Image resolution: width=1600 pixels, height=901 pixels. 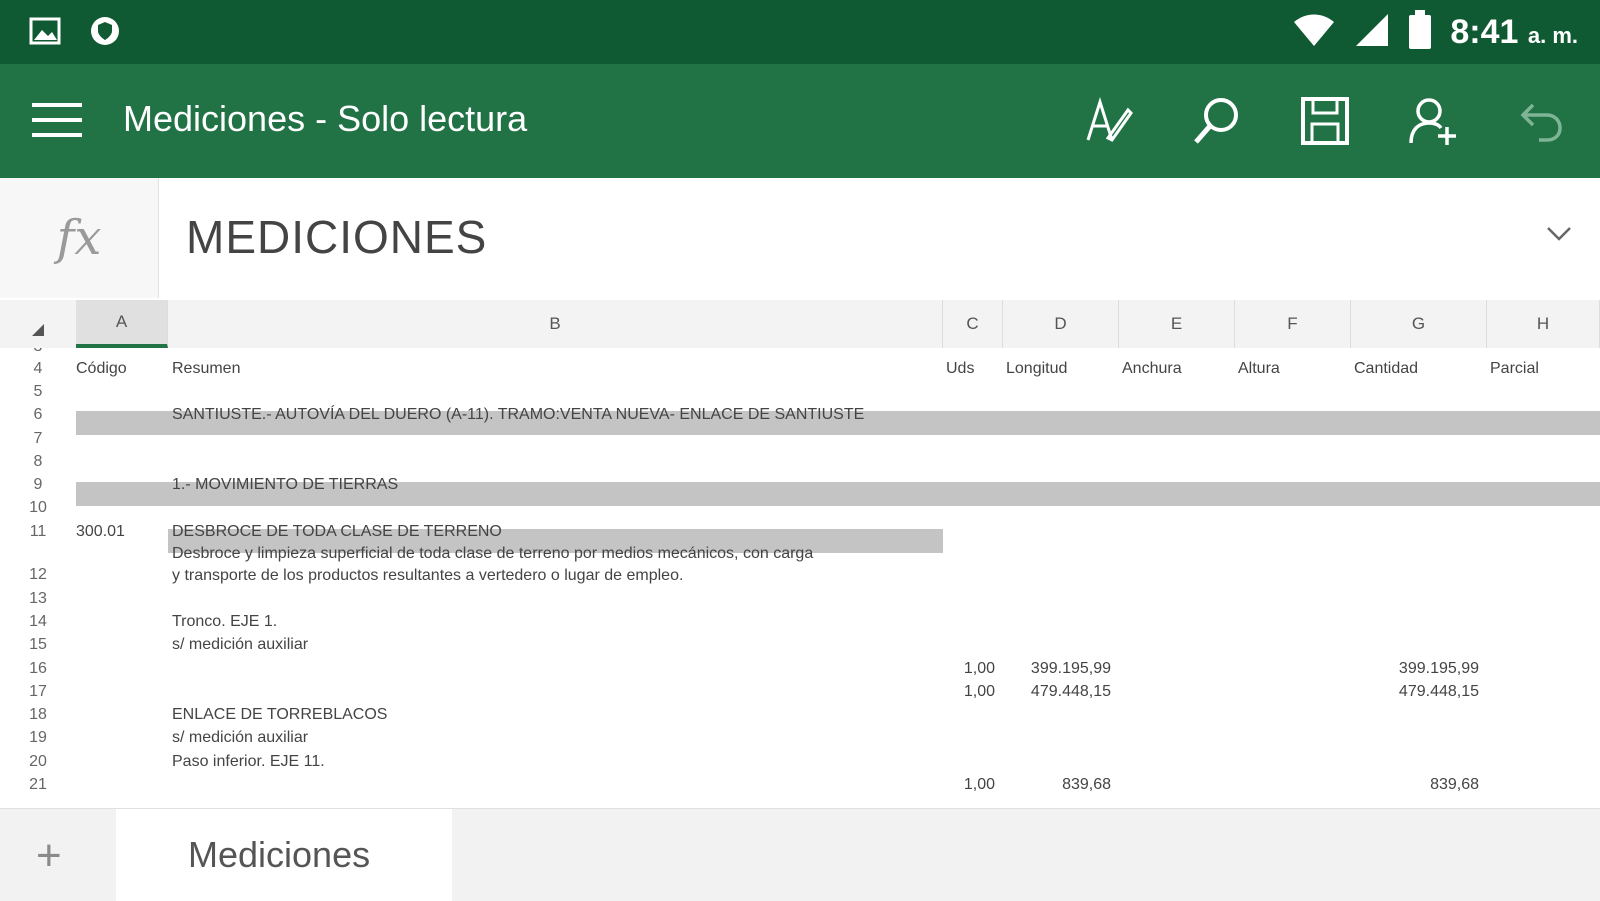 What do you see at coordinates (38, 715) in the screenshot?
I see `row-number: 18` at bounding box center [38, 715].